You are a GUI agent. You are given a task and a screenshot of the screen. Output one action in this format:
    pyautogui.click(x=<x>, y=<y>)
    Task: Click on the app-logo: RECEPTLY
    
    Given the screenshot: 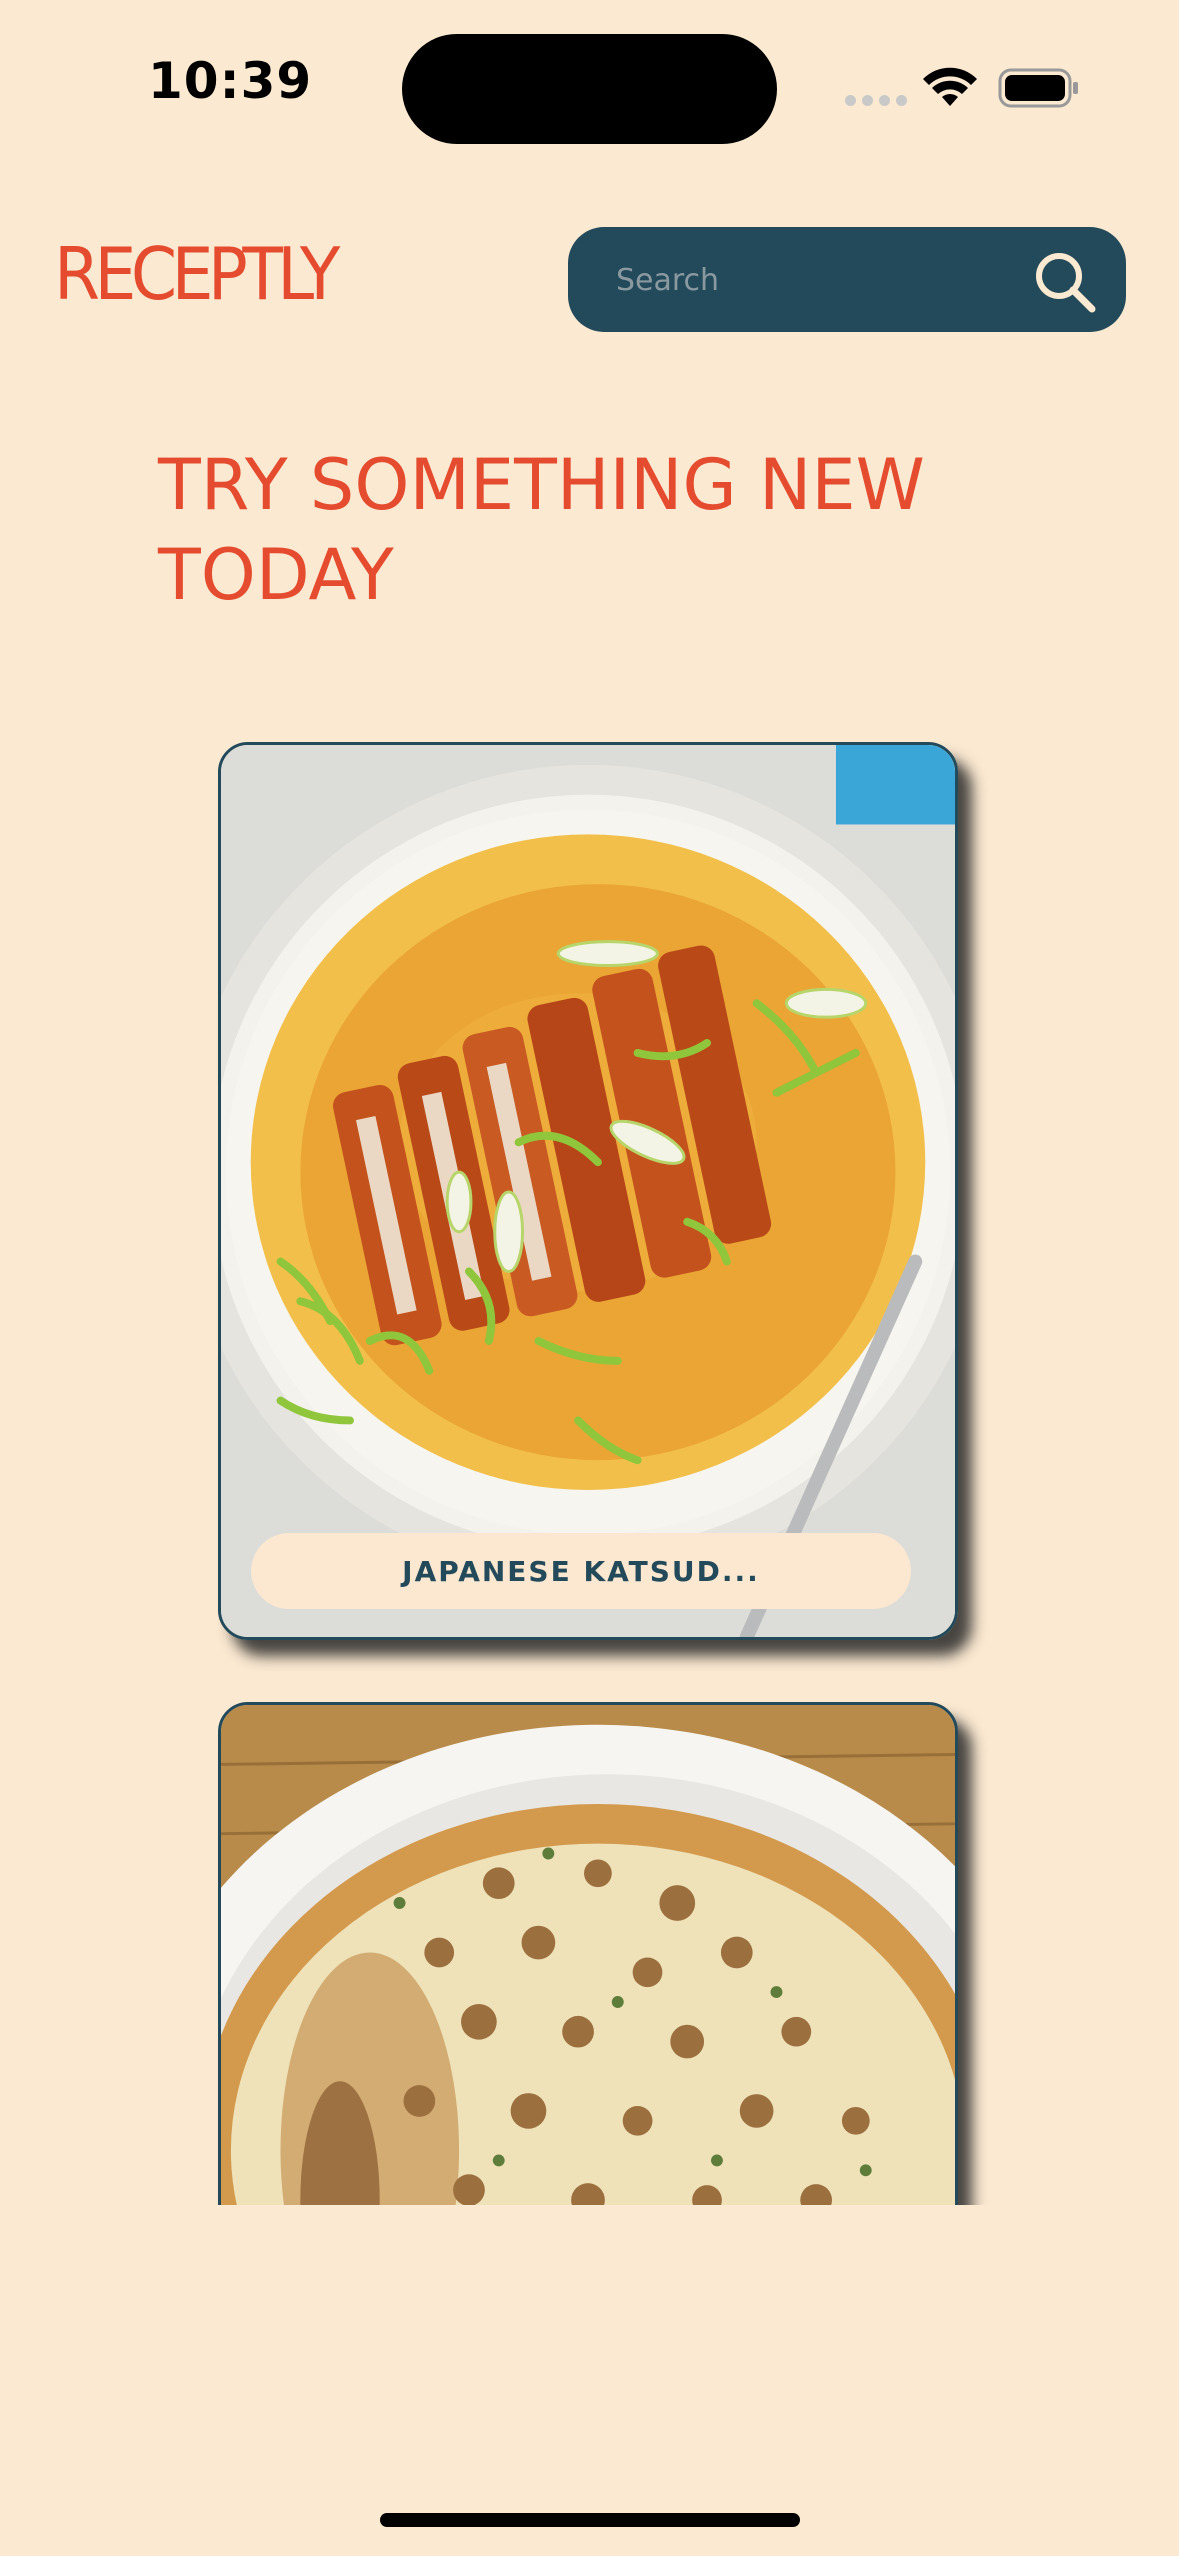 What is the action you would take?
    pyautogui.click(x=197, y=274)
    